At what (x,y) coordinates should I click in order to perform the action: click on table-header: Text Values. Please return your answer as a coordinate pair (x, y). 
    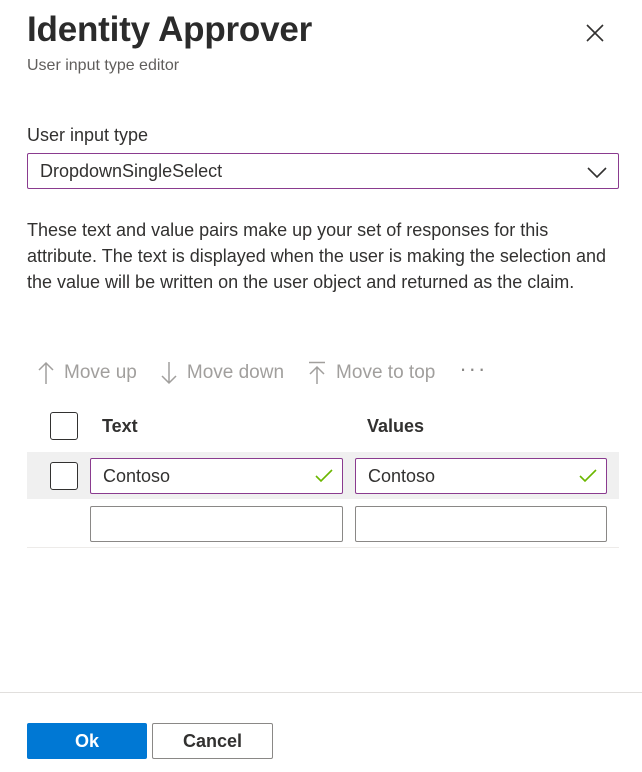
    Looking at the image, I should click on (323, 426).